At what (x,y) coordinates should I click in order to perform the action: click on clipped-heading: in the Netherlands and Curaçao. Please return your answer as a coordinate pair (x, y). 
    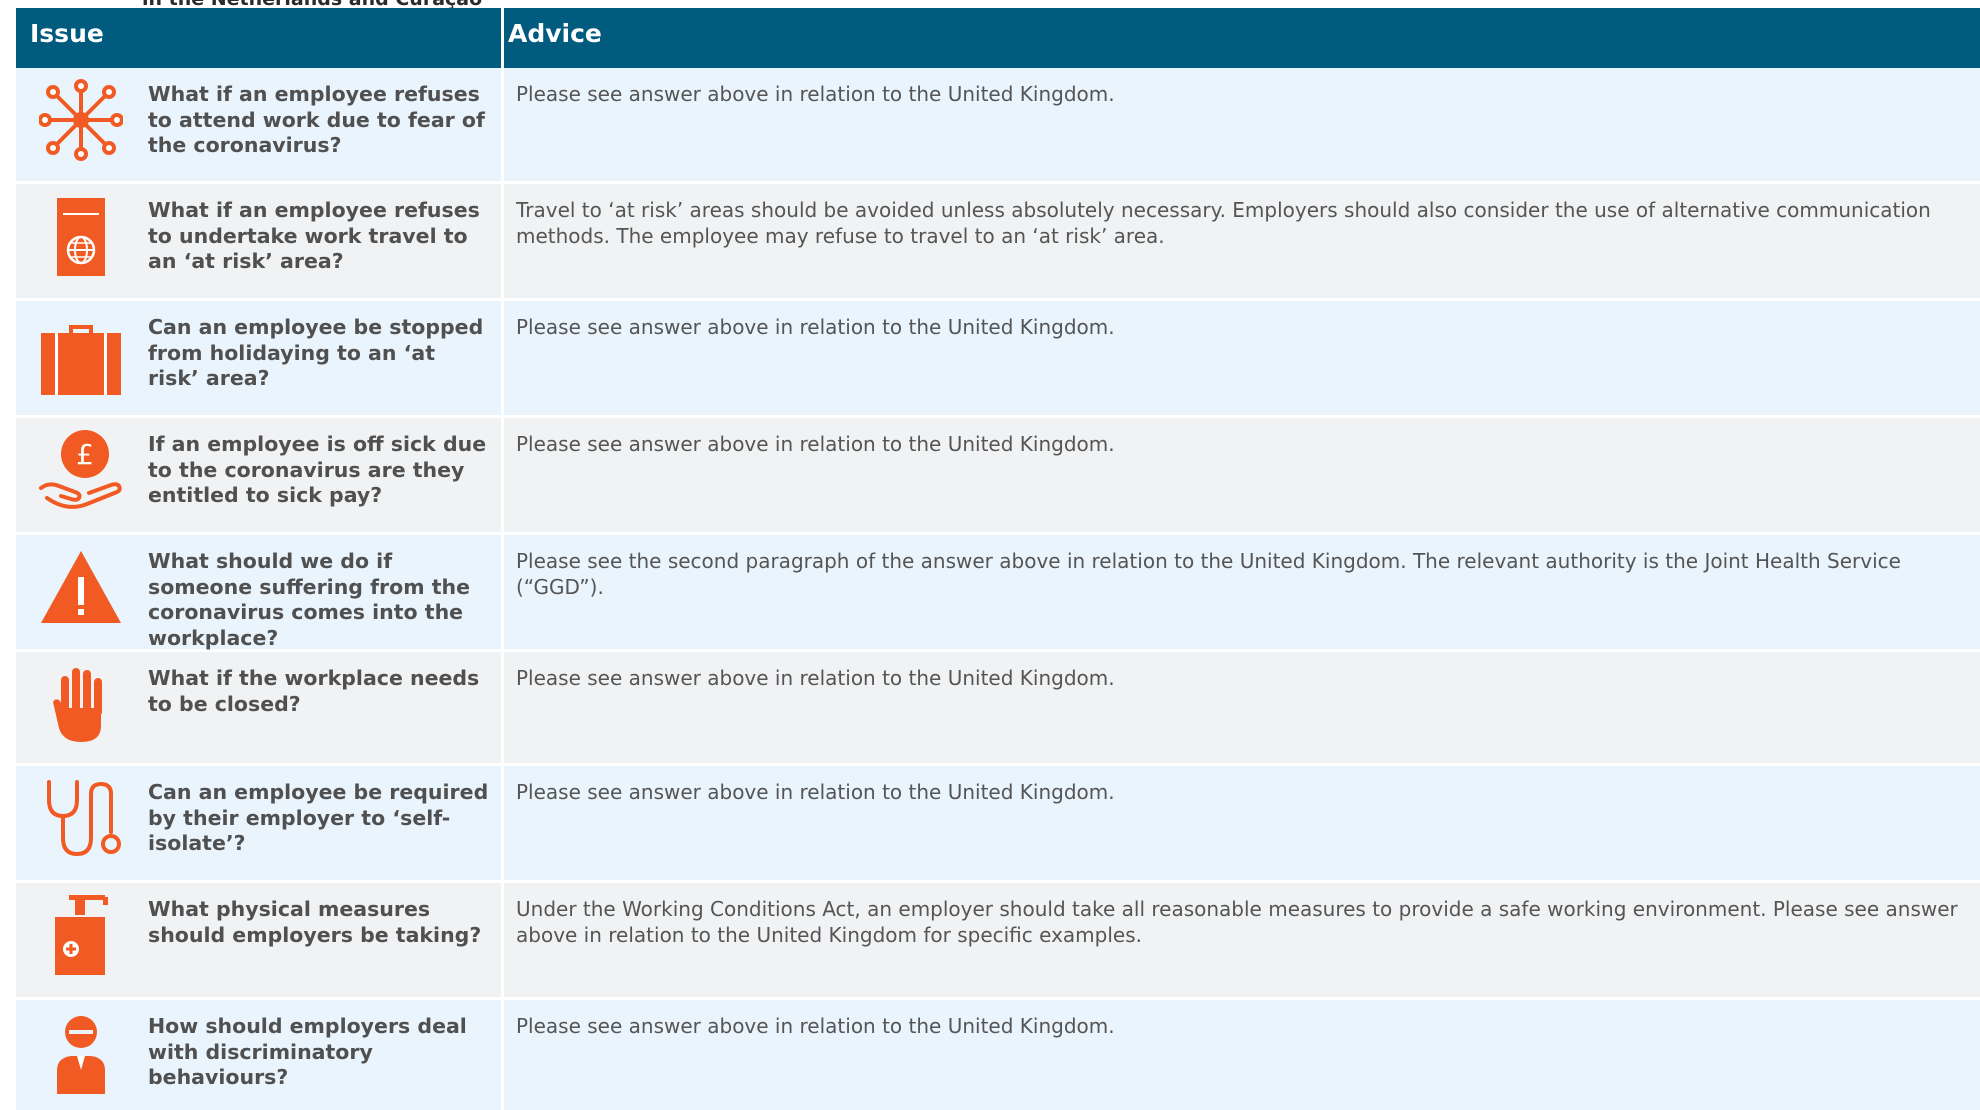
    Looking at the image, I should click on (422, 5).